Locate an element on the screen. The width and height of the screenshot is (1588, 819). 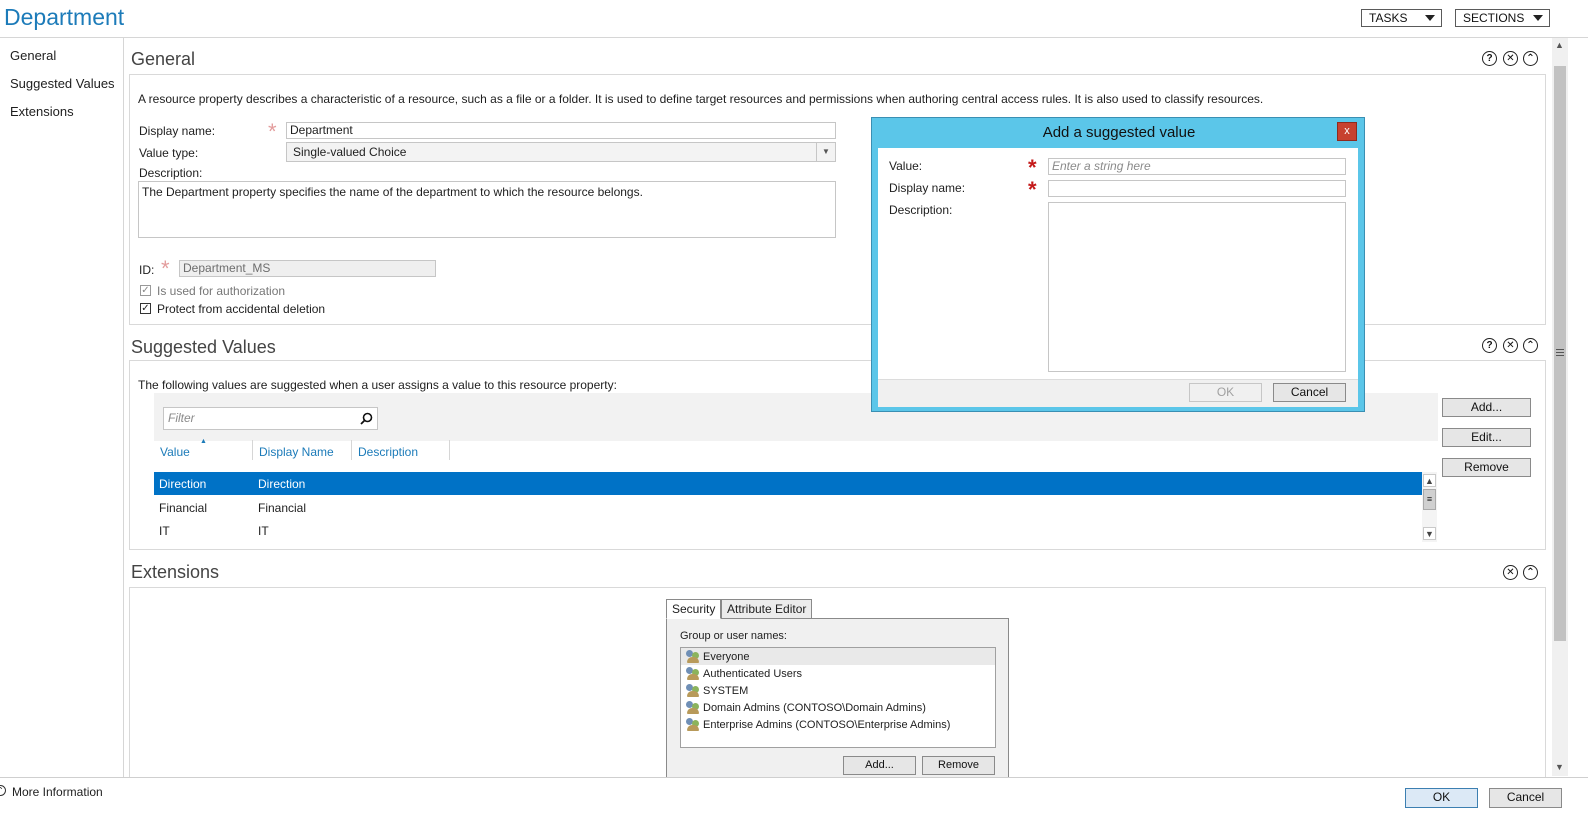
sidebar-item-suggested-values: Suggested Values is located at coordinates (62, 83).